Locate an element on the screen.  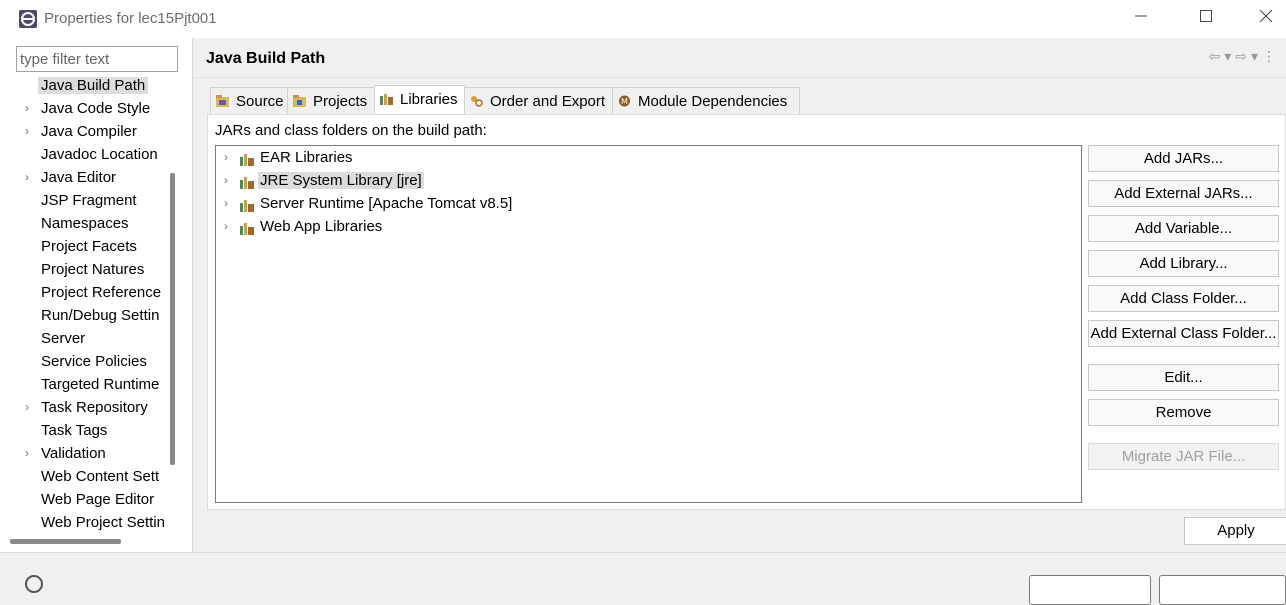
close-icon is located at coordinates (1266, 16).